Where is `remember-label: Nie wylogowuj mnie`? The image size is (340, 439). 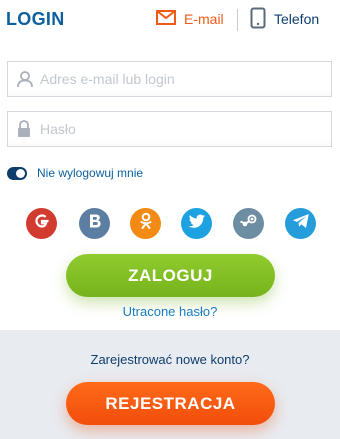
remember-label: Nie wylogowuj mnie is located at coordinates (90, 173).